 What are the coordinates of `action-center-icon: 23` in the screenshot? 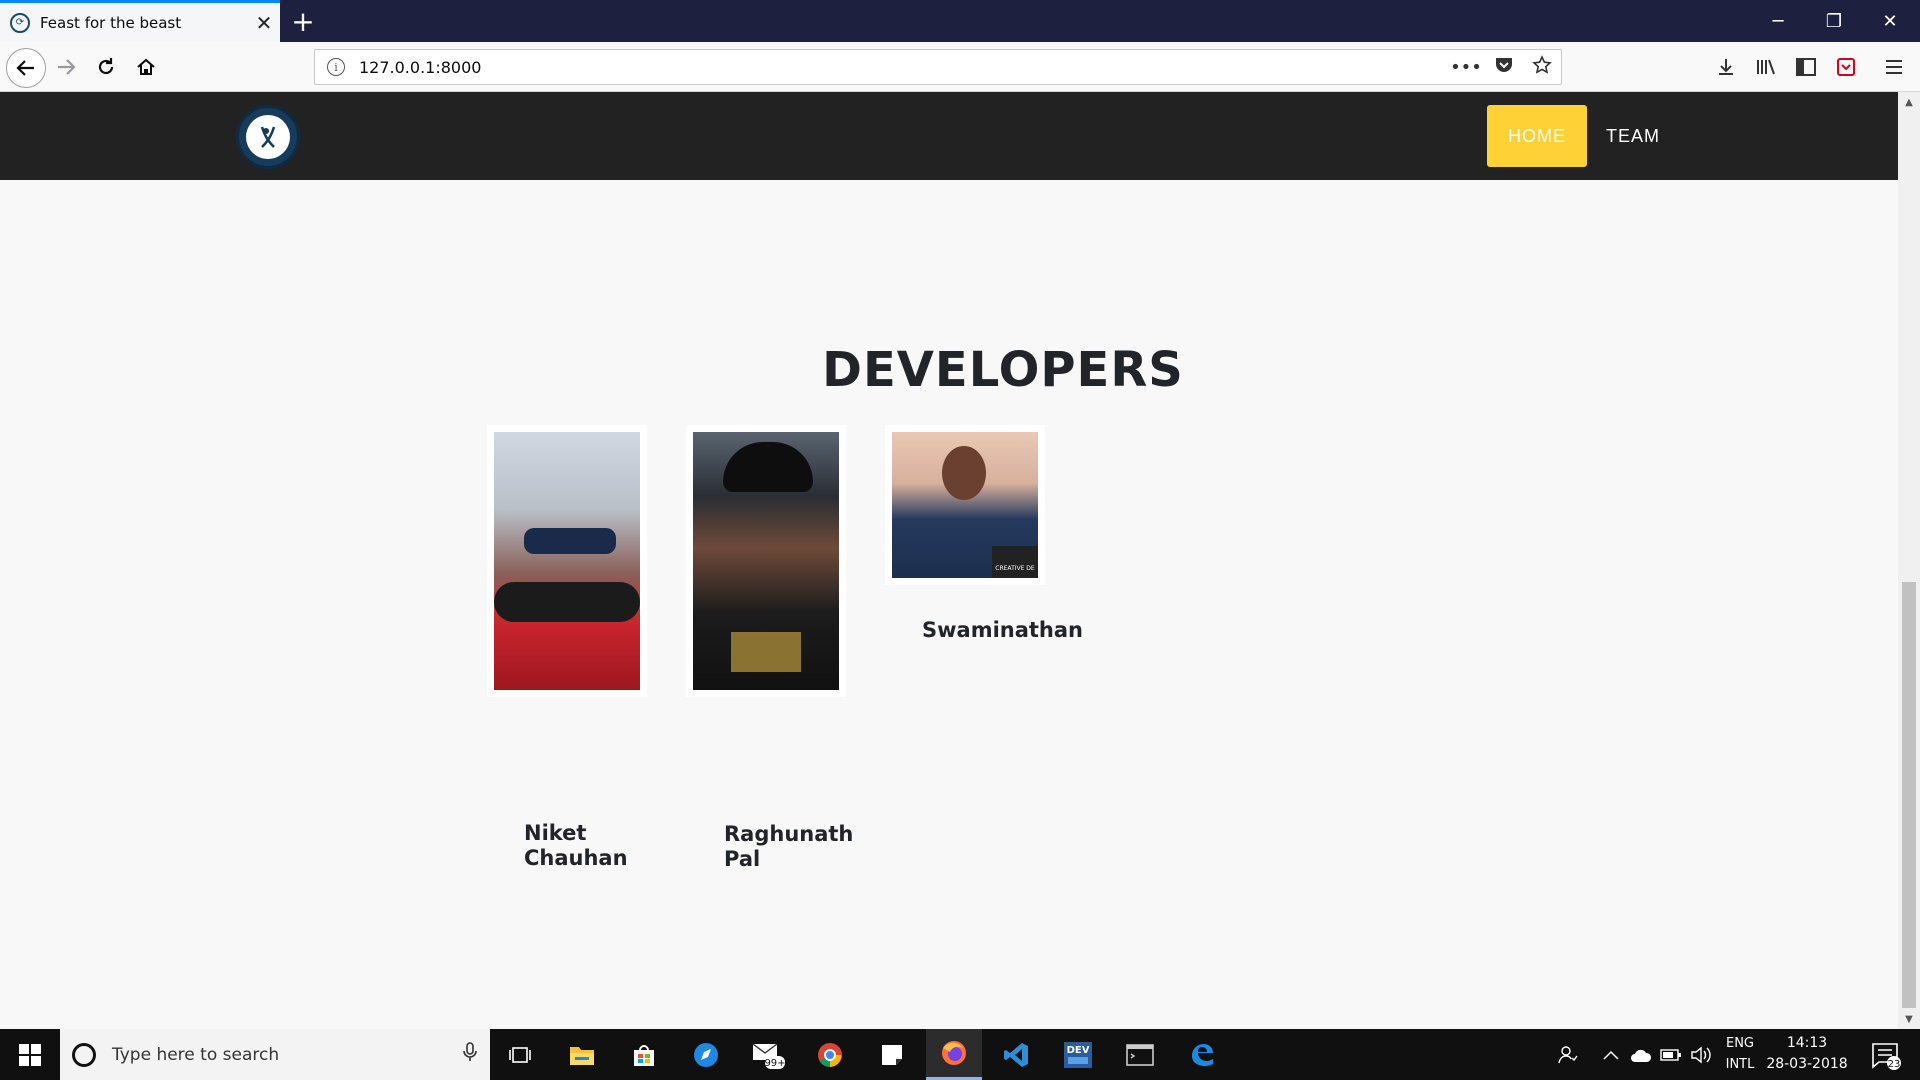 It's located at (1886, 1055).